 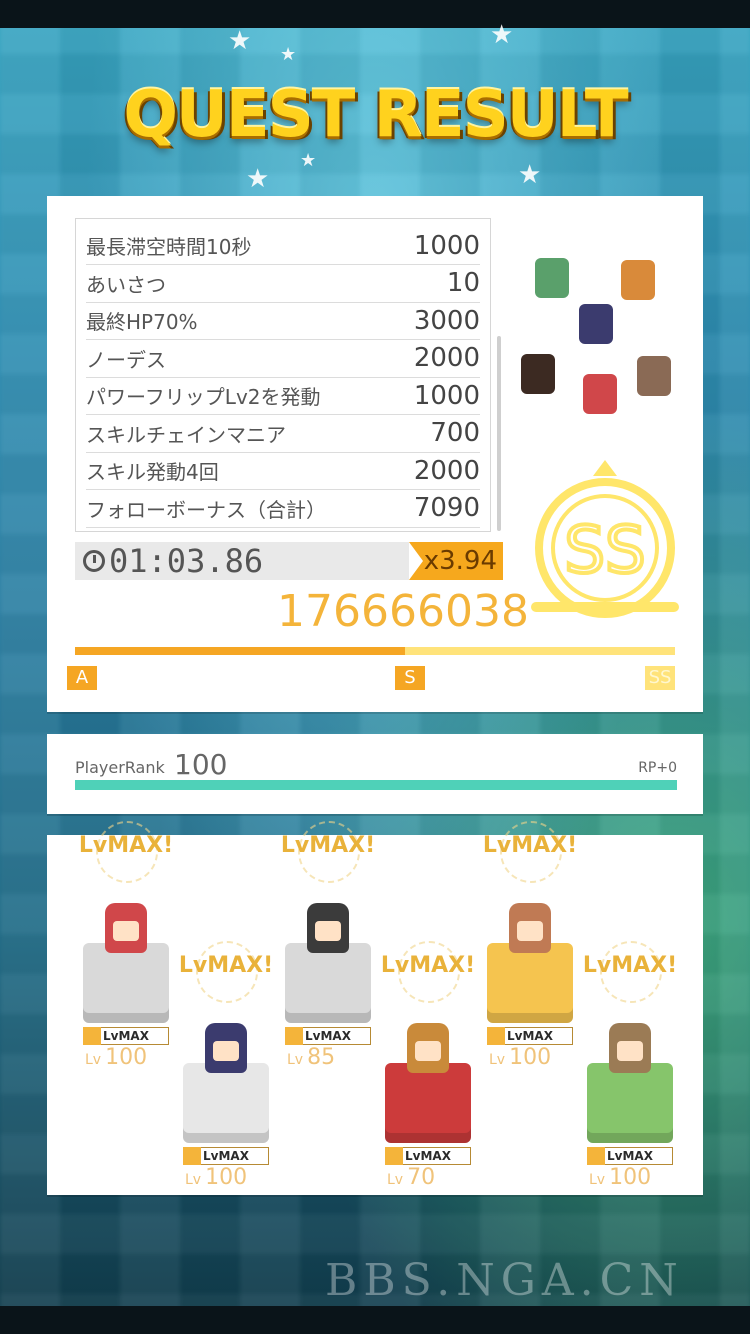 What do you see at coordinates (240, 651) in the screenshot?
I see `rank-gauge-fill` at bounding box center [240, 651].